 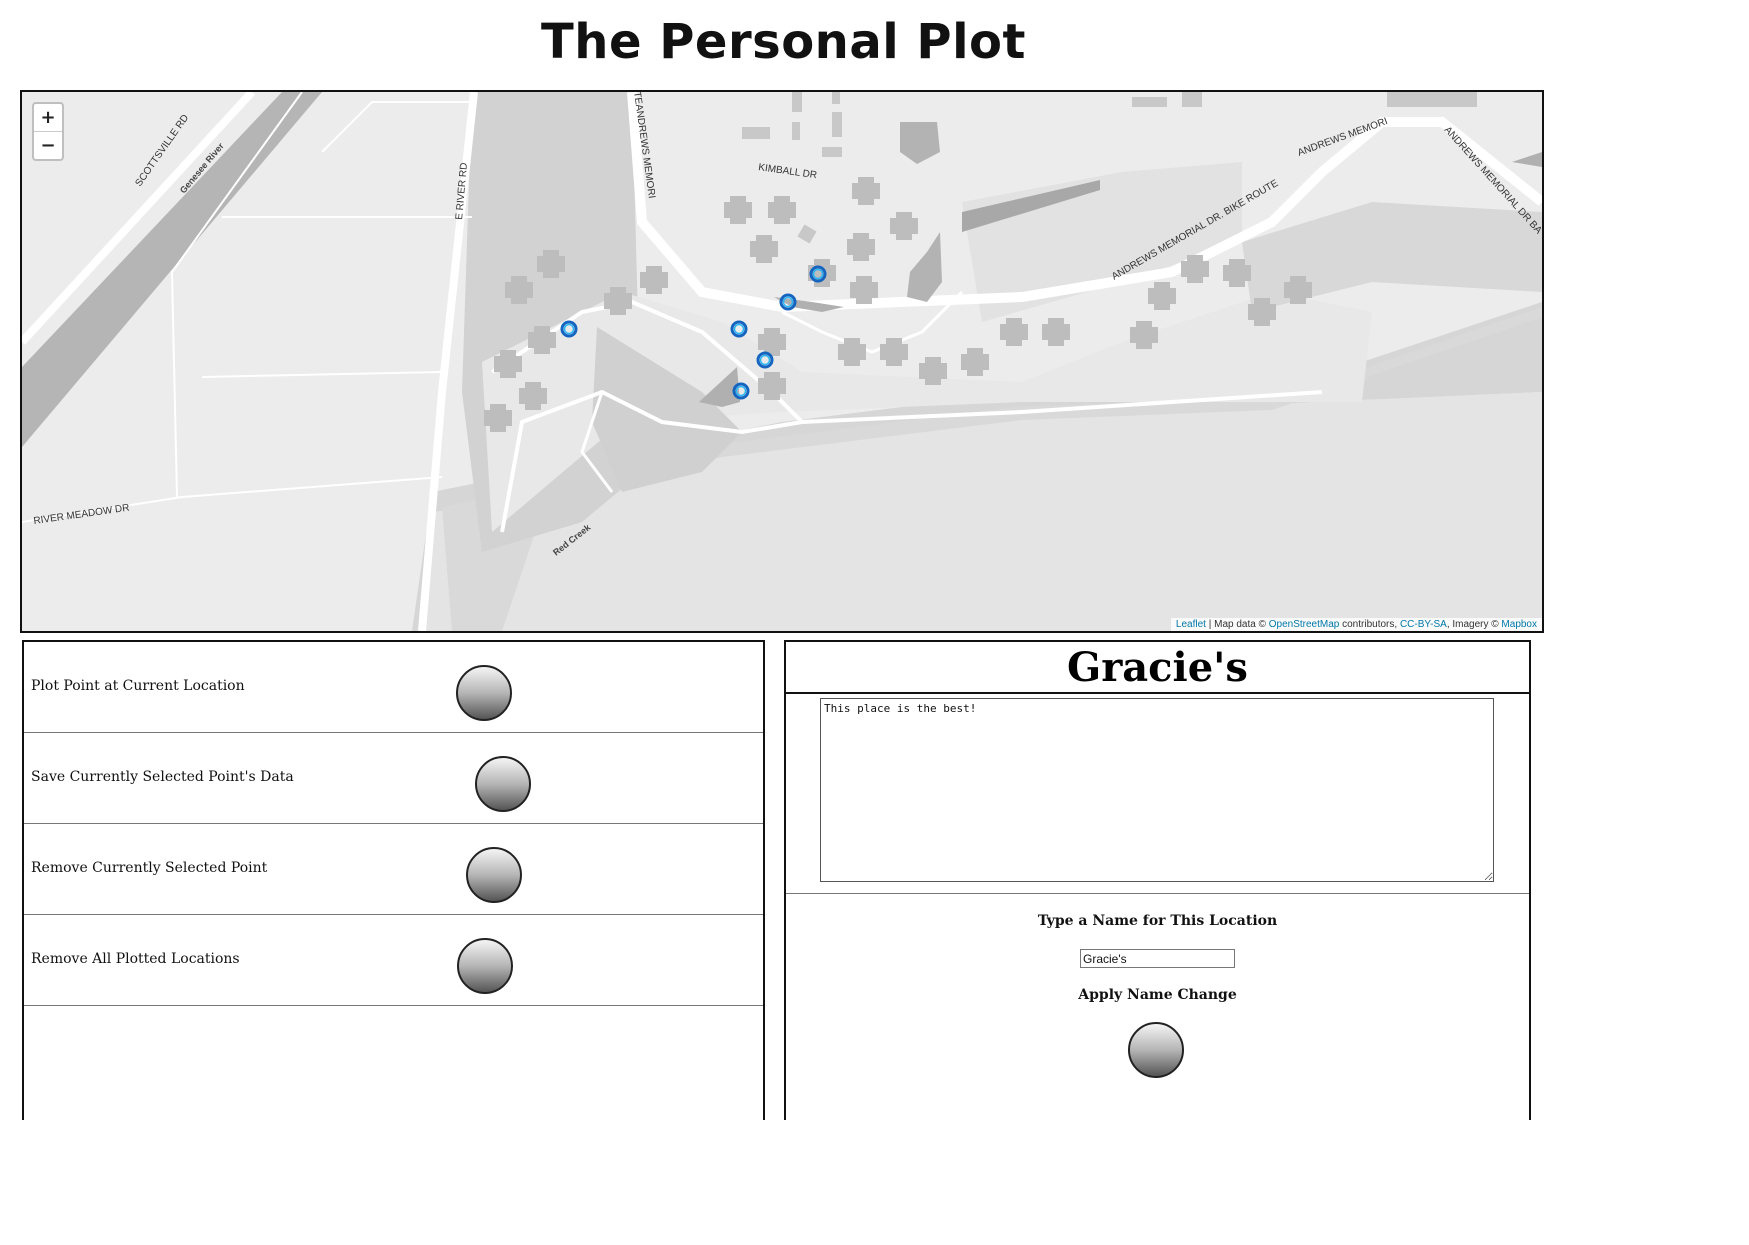 I want to click on zoom-control: + −, so click(x=48, y=131).